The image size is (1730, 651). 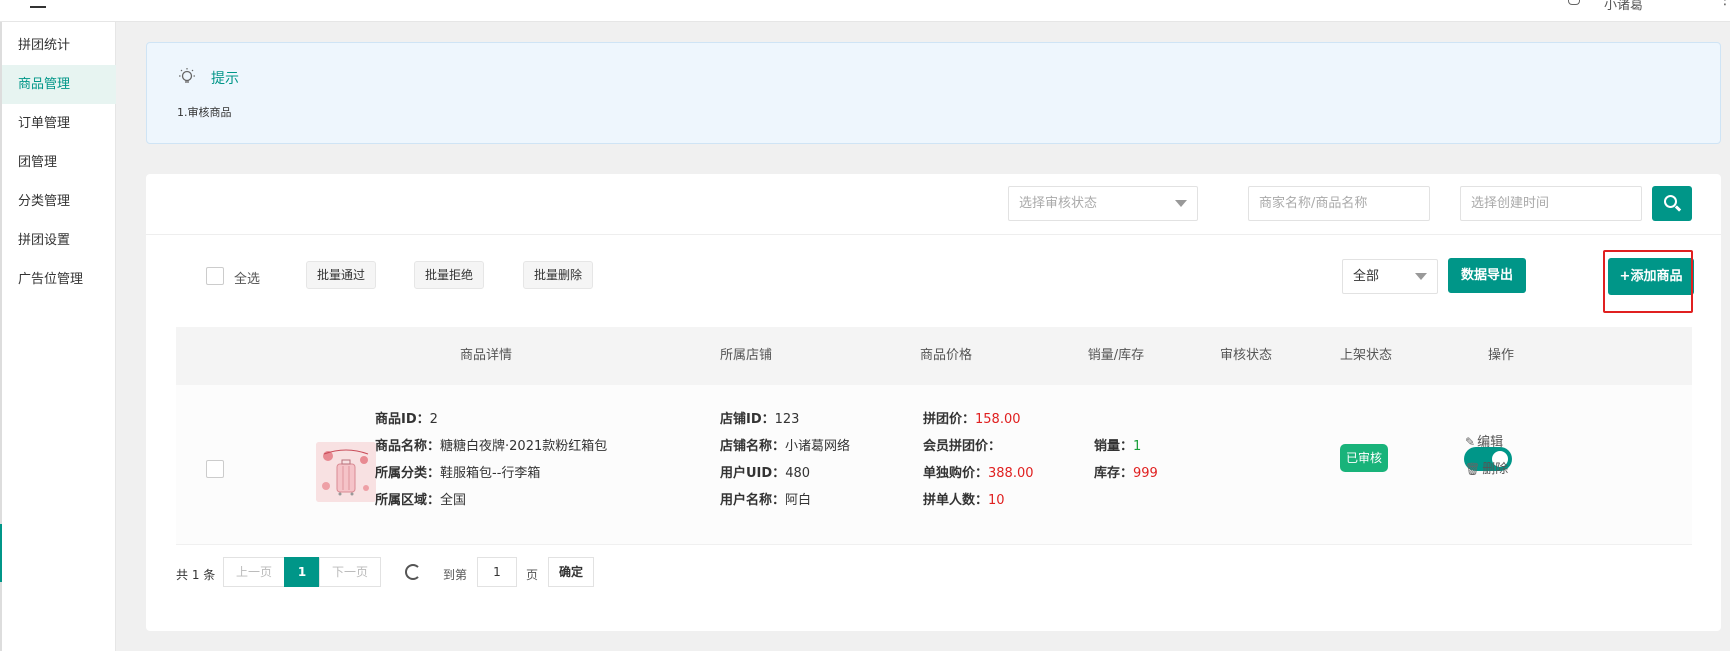 I want to click on col-sales-stock: 销量/库存, so click(x=1116, y=355).